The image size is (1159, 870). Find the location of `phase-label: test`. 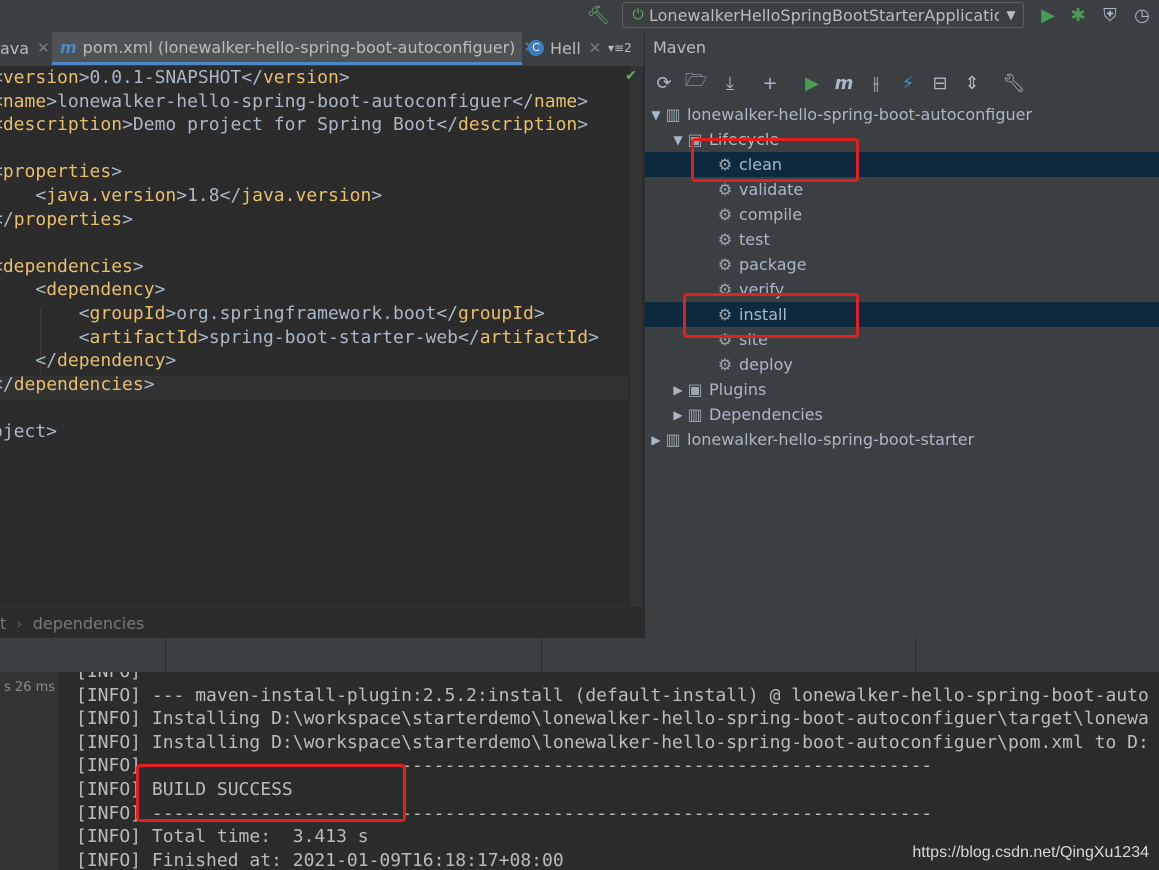

phase-label: test is located at coordinates (754, 239).